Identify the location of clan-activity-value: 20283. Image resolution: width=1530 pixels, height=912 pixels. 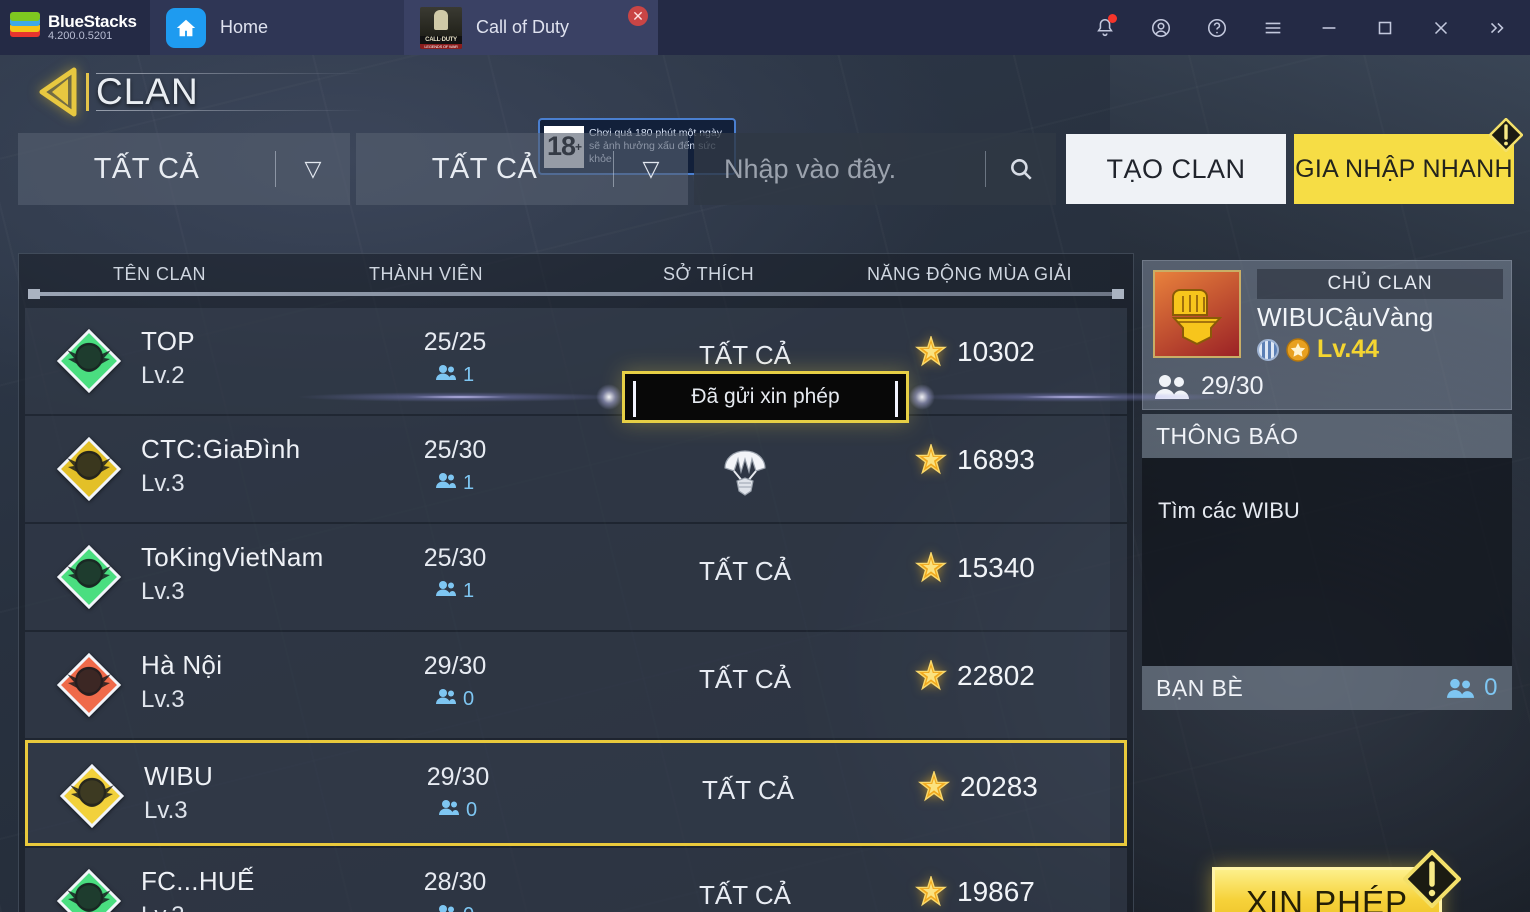
(999, 786).